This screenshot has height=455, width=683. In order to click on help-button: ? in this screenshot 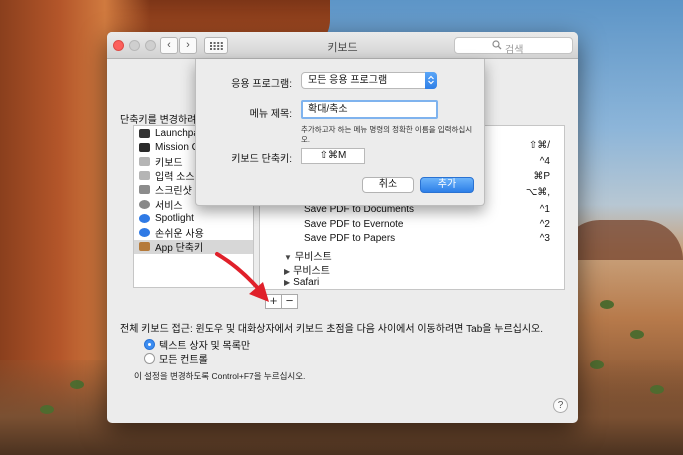, I will do `click(560, 405)`.